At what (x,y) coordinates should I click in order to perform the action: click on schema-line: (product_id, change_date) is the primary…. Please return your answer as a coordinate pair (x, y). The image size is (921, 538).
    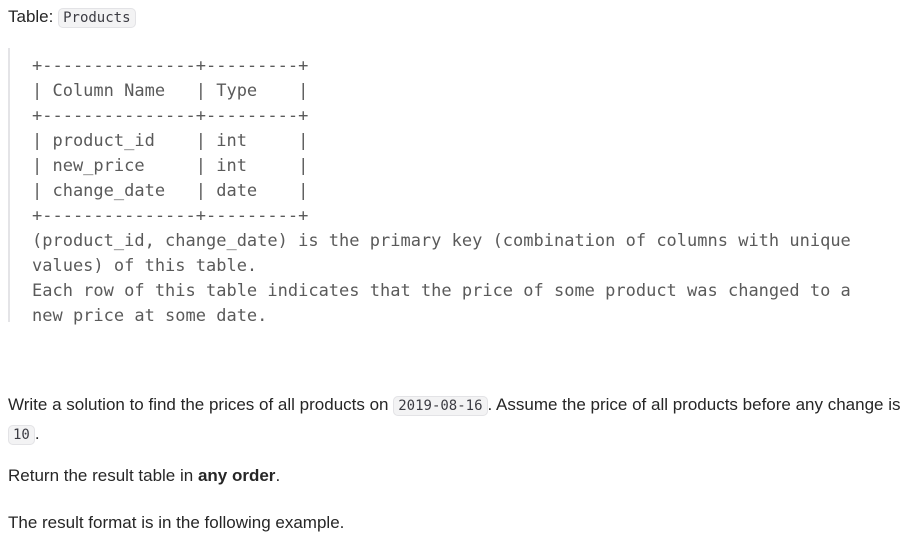
    Looking at the image, I should click on (441, 241).